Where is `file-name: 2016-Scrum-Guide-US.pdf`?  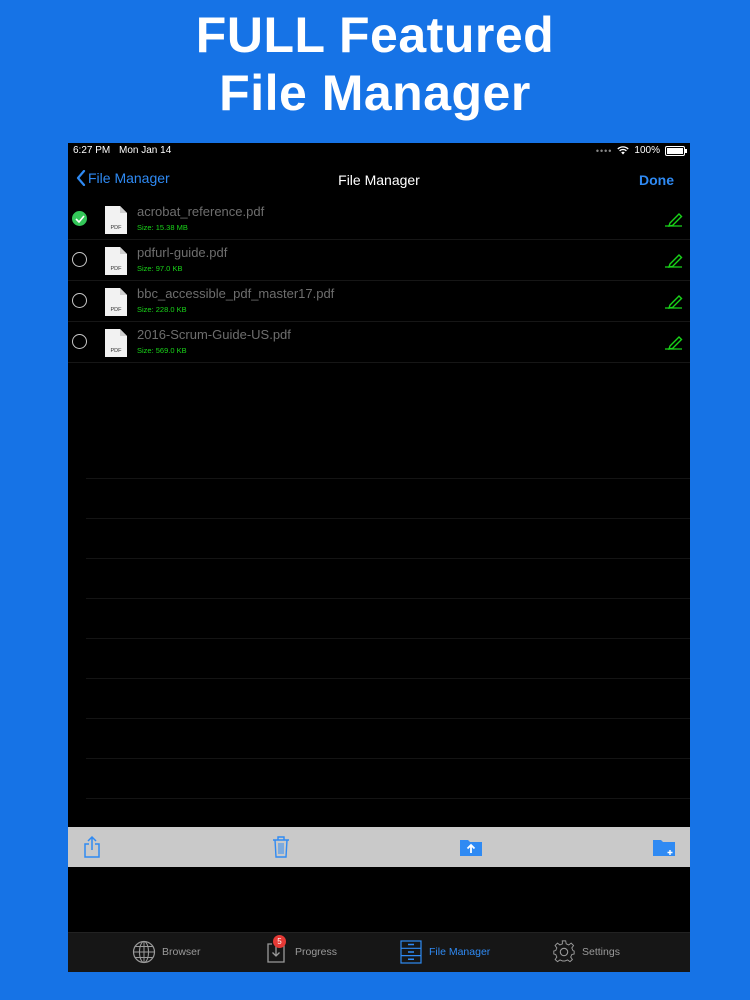 file-name: 2016-Scrum-Guide-US.pdf is located at coordinates (214, 334).